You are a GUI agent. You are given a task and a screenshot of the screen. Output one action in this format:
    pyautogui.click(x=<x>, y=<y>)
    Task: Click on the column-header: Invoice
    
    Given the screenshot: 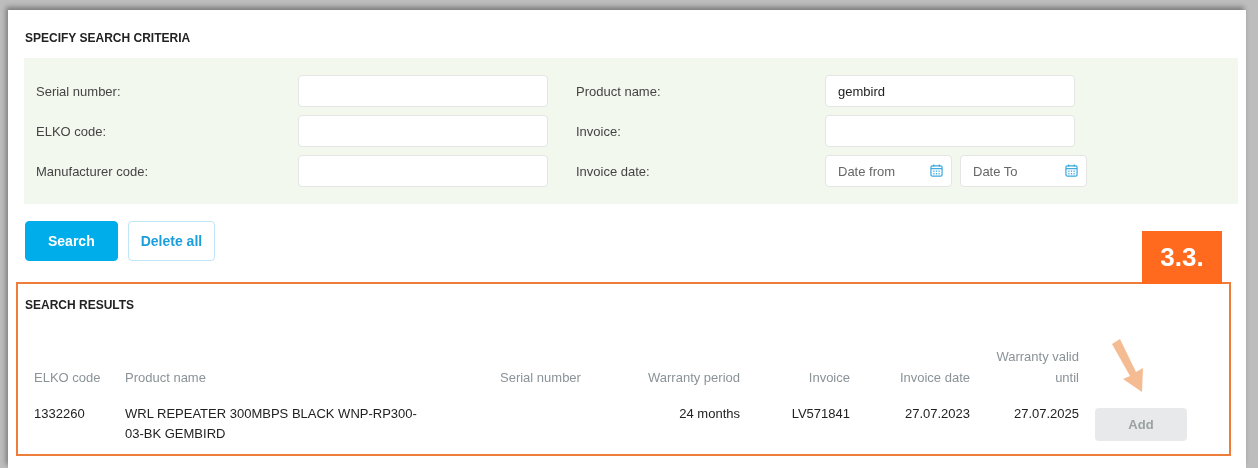 What is the action you would take?
    pyautogui.click(x=795, y=370)
    